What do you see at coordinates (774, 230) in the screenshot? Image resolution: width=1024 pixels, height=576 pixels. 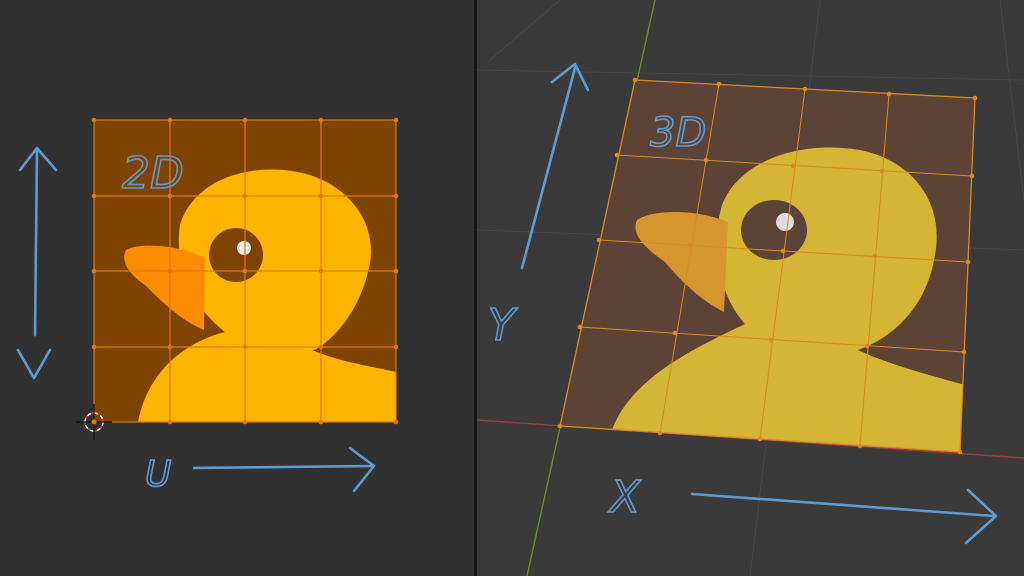 I see `duck-eye-outer-3d` at bounding box center [774, 230].